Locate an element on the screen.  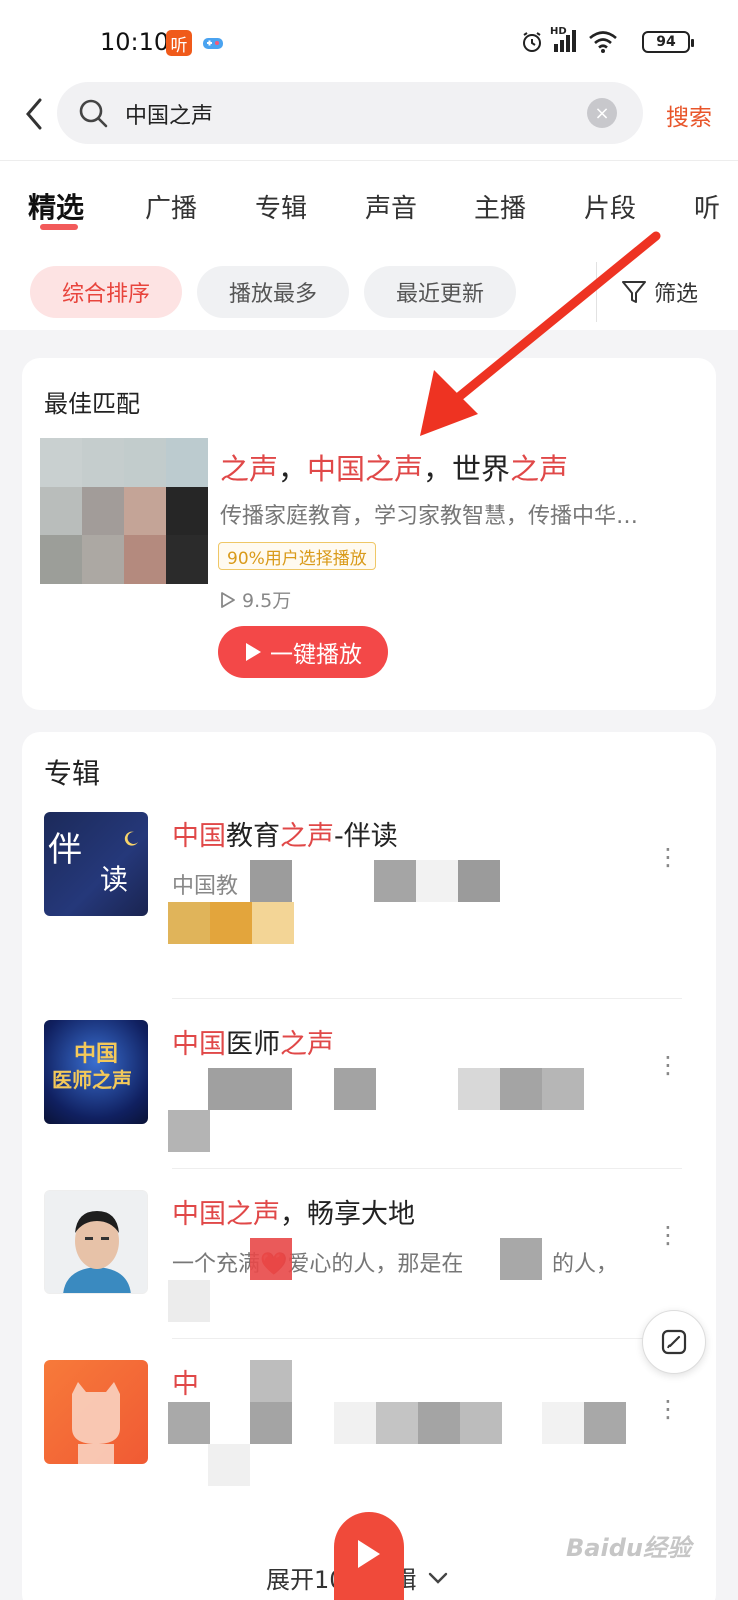
cover-text: 读 is located at coordinates (114, 879).